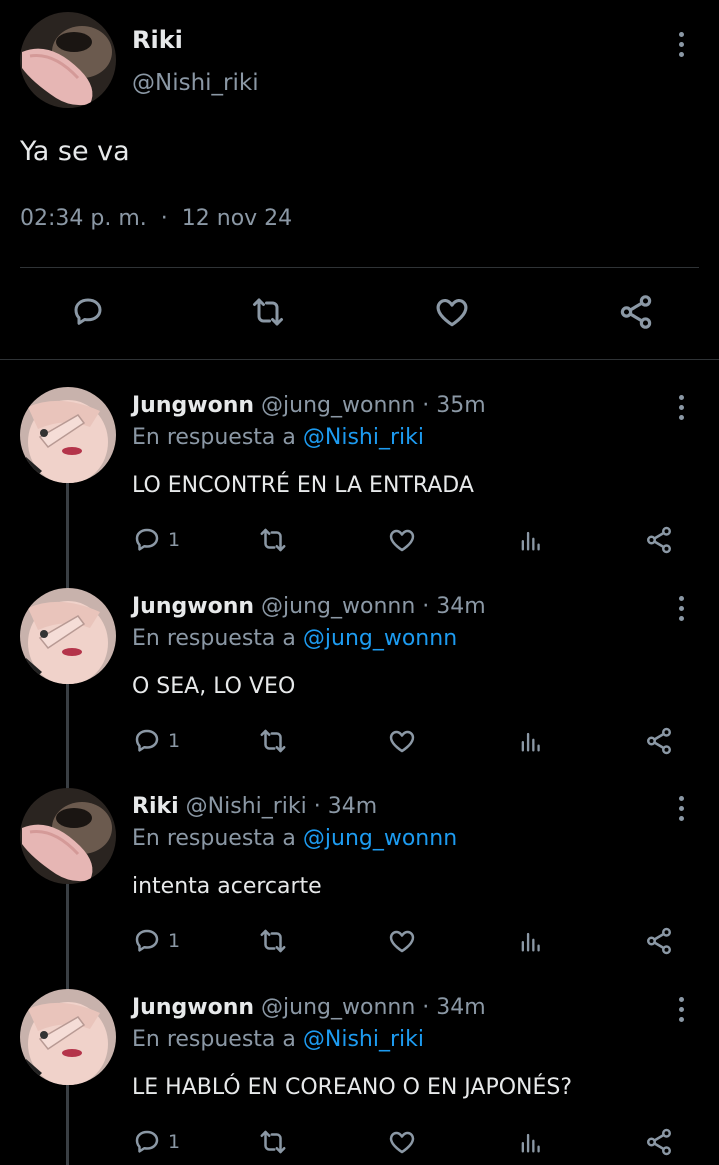 This screenshot has width=719, height=1165. Describe the element at coordinates (83, 218) in the screenshot. I see `tweet-time: 02:34 p. m.` at that location.